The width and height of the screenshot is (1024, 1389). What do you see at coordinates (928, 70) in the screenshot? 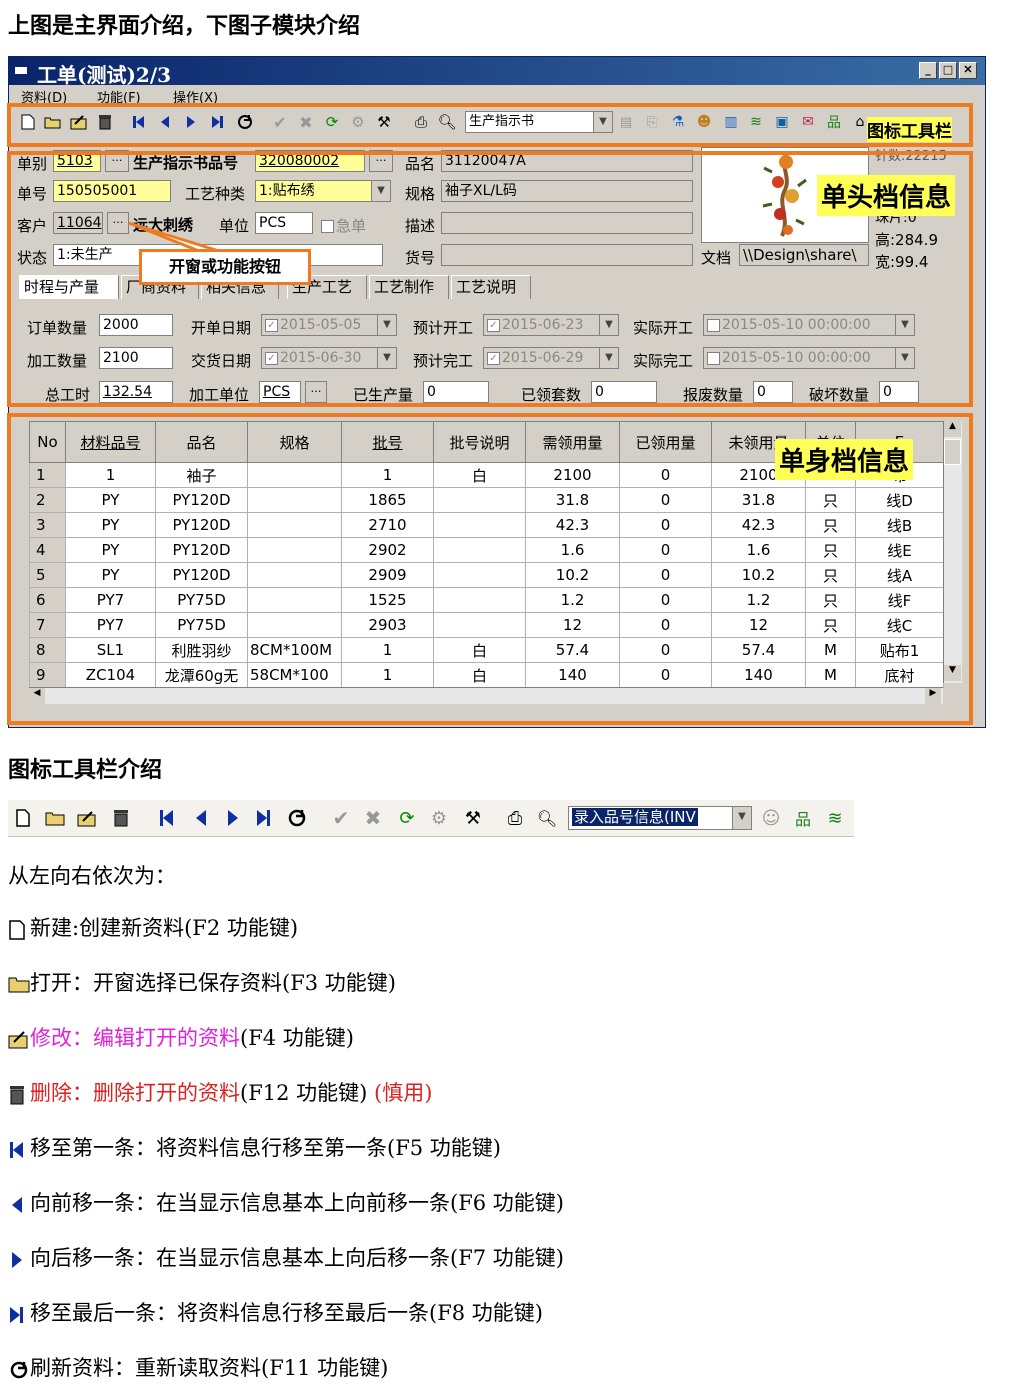
I see `minimize-button: _` at bounding box center [928, 70].